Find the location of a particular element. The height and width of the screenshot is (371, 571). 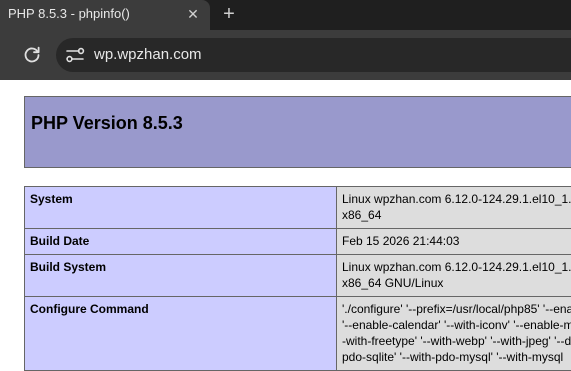

value-line: x86_64 is located at coordinates (456, 215).